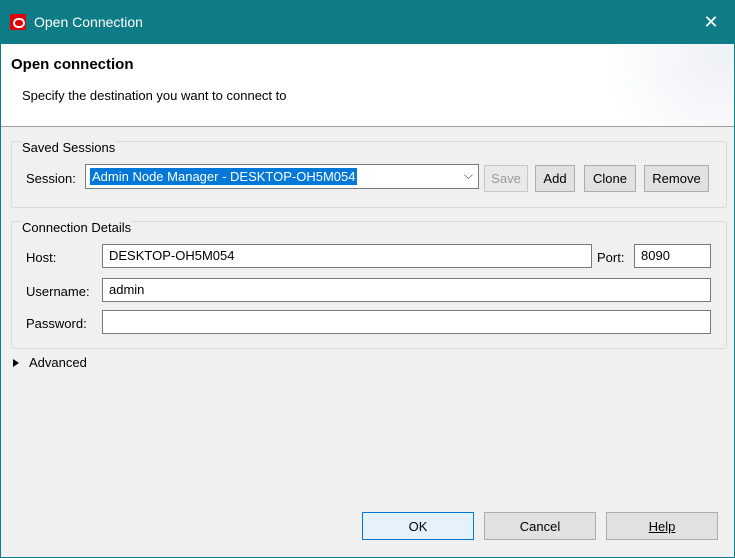 This screenshot has width=735, height=558. Describe the element at coordinates (406, 322) in the screenshot. I see `password-field` at that location.